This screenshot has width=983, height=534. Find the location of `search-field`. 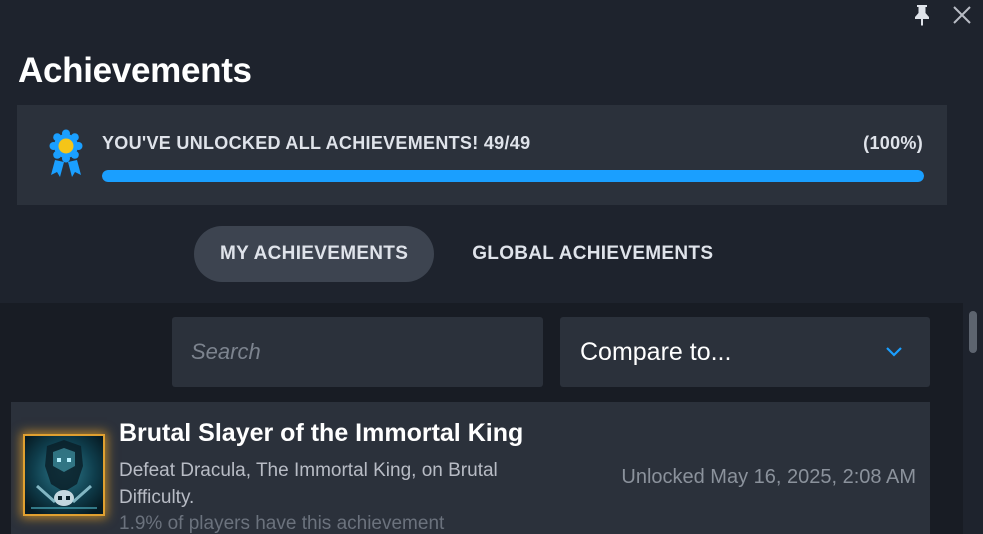

search-field is located at coordinates (357, 352).